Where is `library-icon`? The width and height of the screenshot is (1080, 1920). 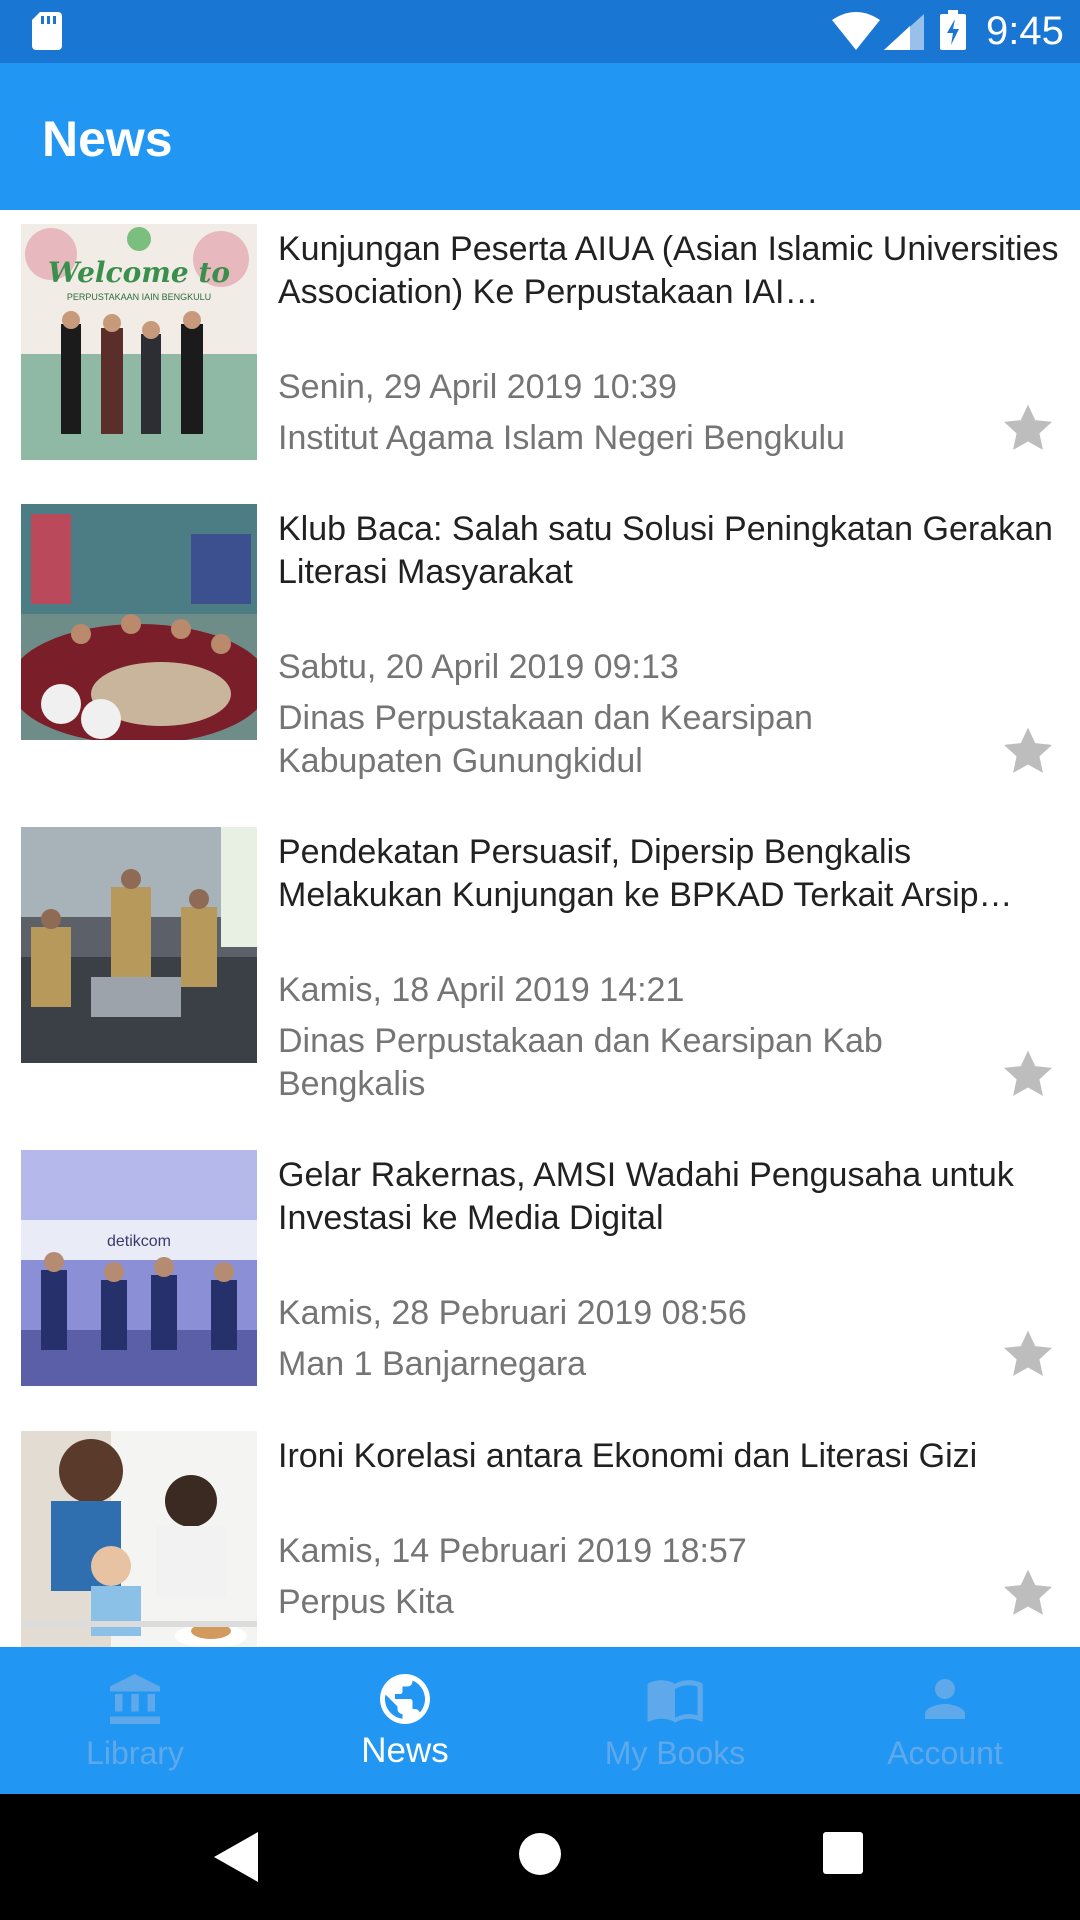 library-icon is located at coordinates (135, 1699).